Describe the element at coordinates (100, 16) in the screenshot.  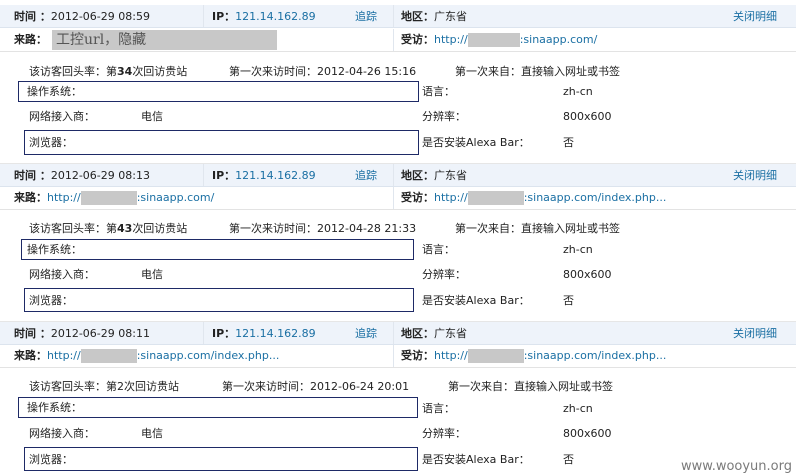
I see `visit-time: 2012-06-29 08:59` at that location.